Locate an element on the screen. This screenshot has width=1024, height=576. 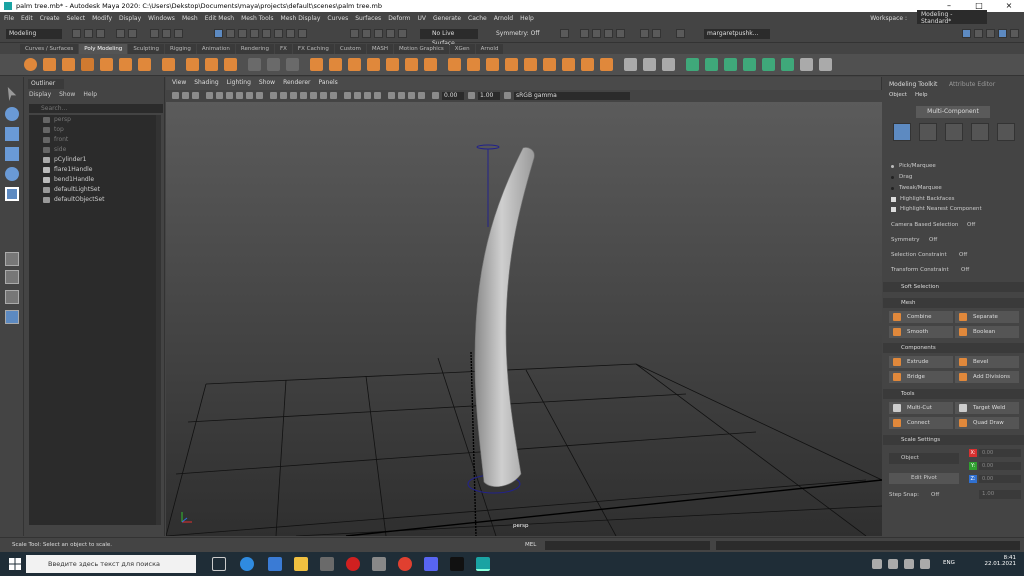
bevel-button: Bevel is located at coordinates (987, 362).